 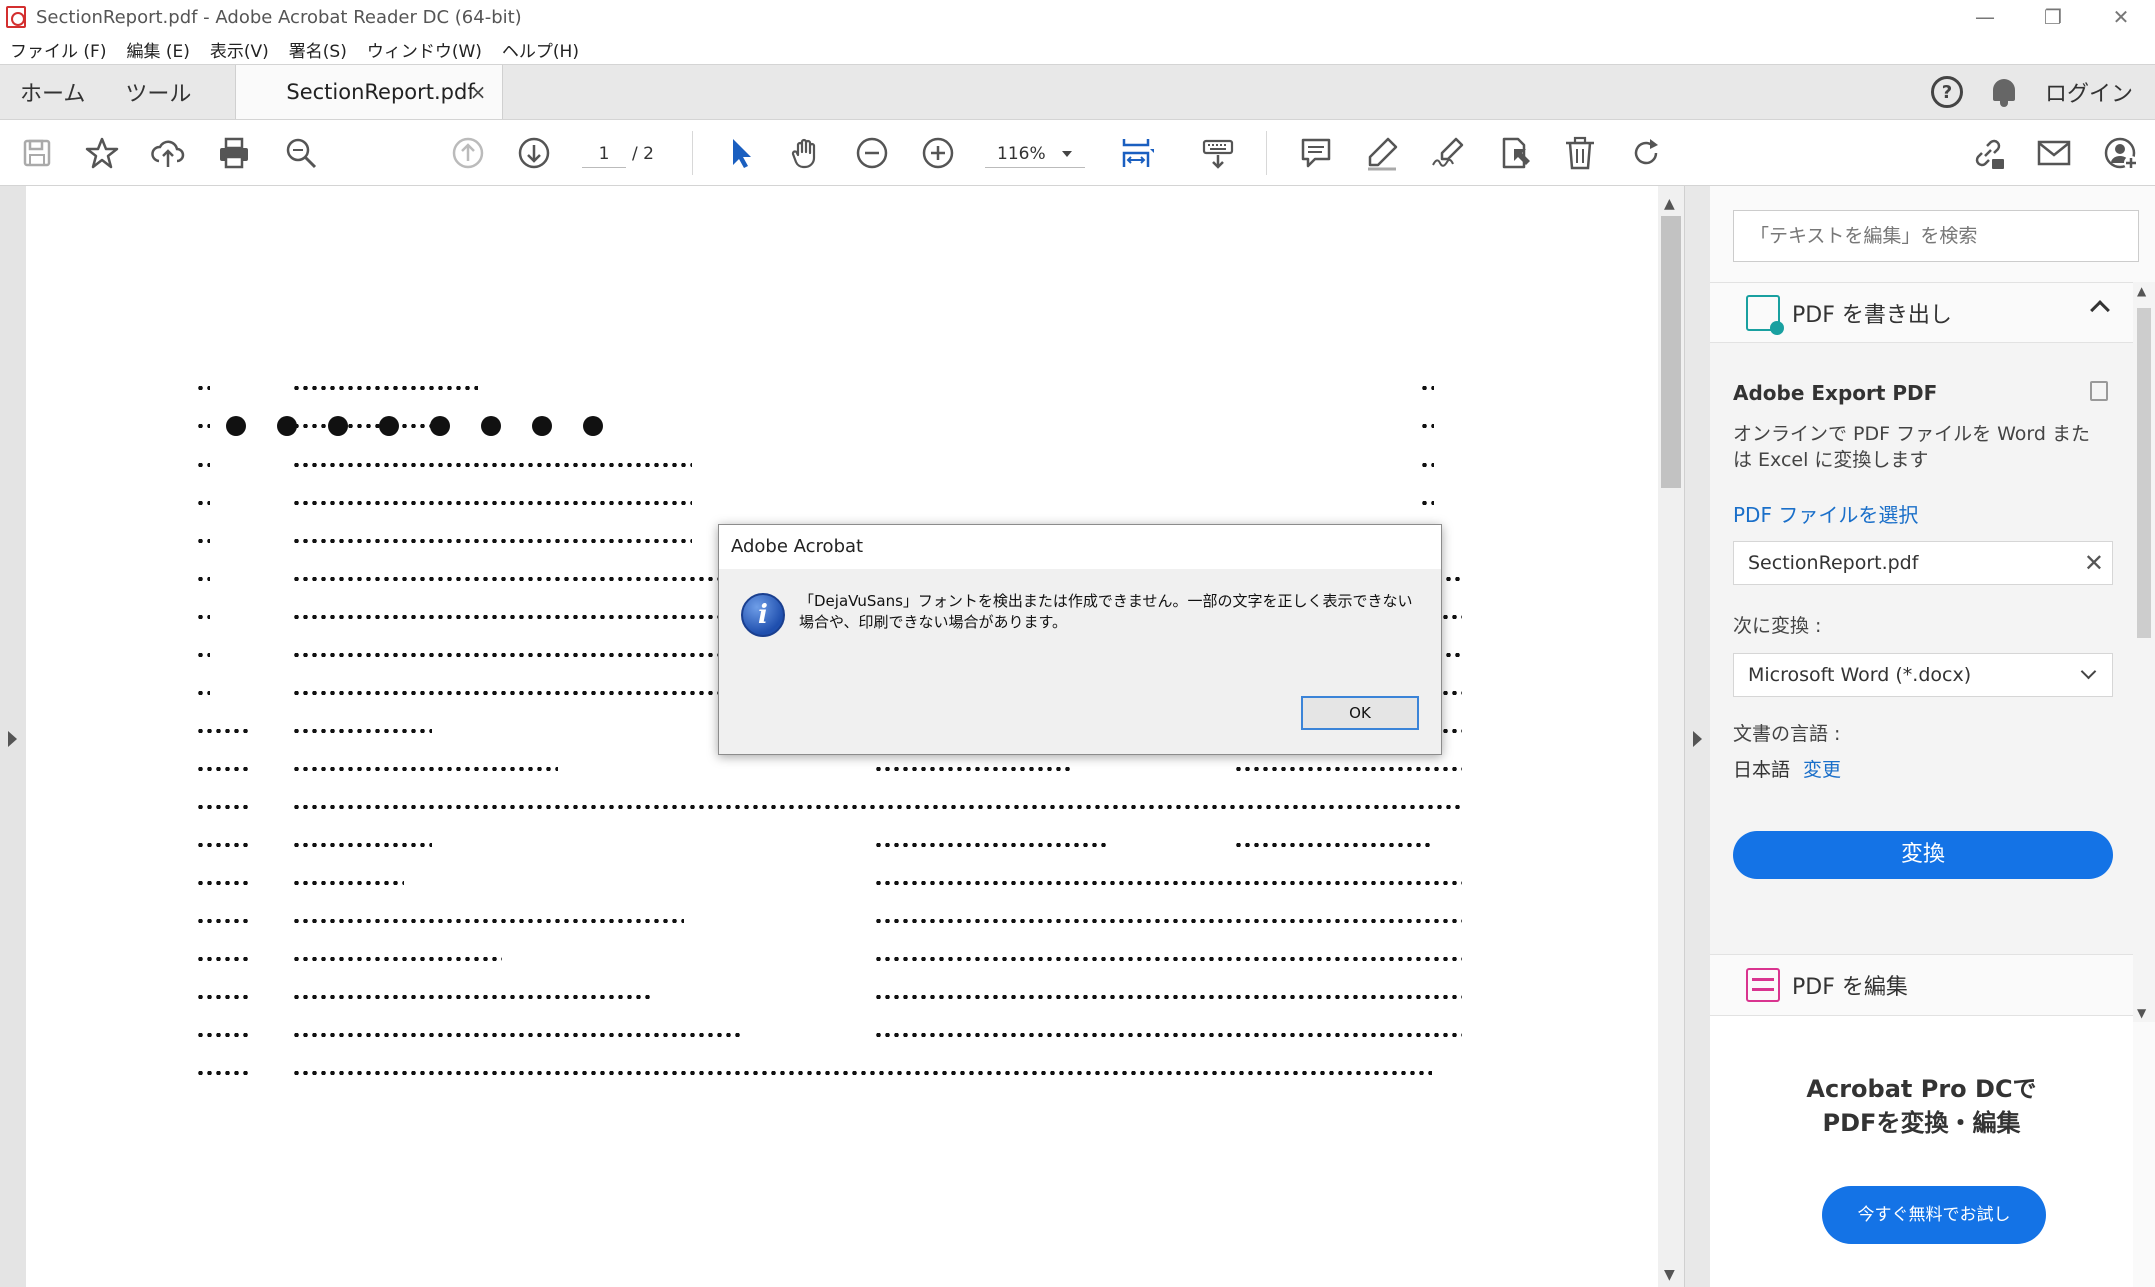 What do you see at coordinates (1936, 236) in the screenshot?
I see `tool-search-input: 「テキストを編集」を検索` at bounding box center [1936, 236].